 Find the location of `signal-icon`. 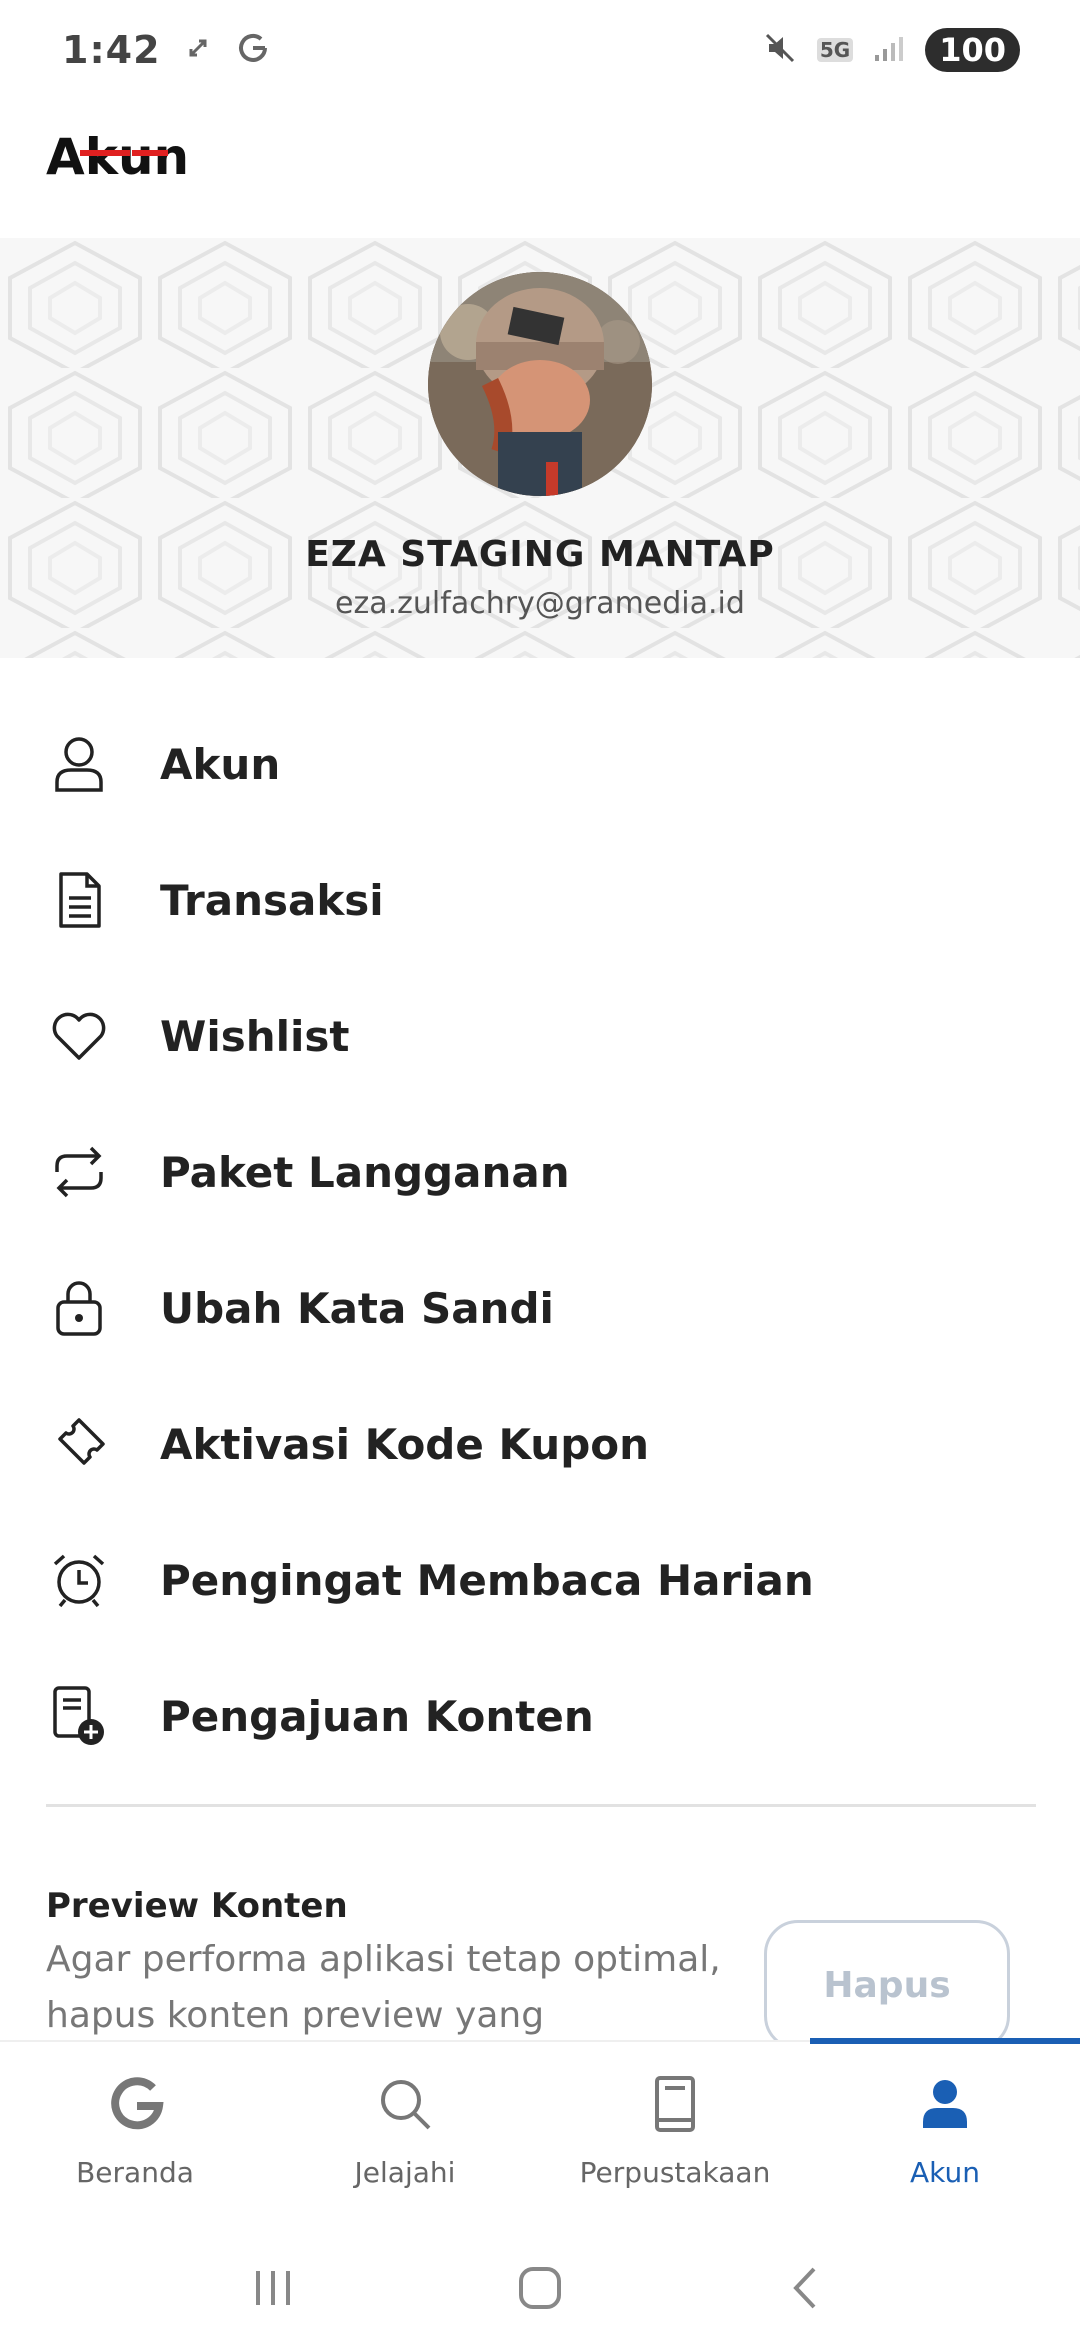

signal-icon is located at coordinates (889, 50).